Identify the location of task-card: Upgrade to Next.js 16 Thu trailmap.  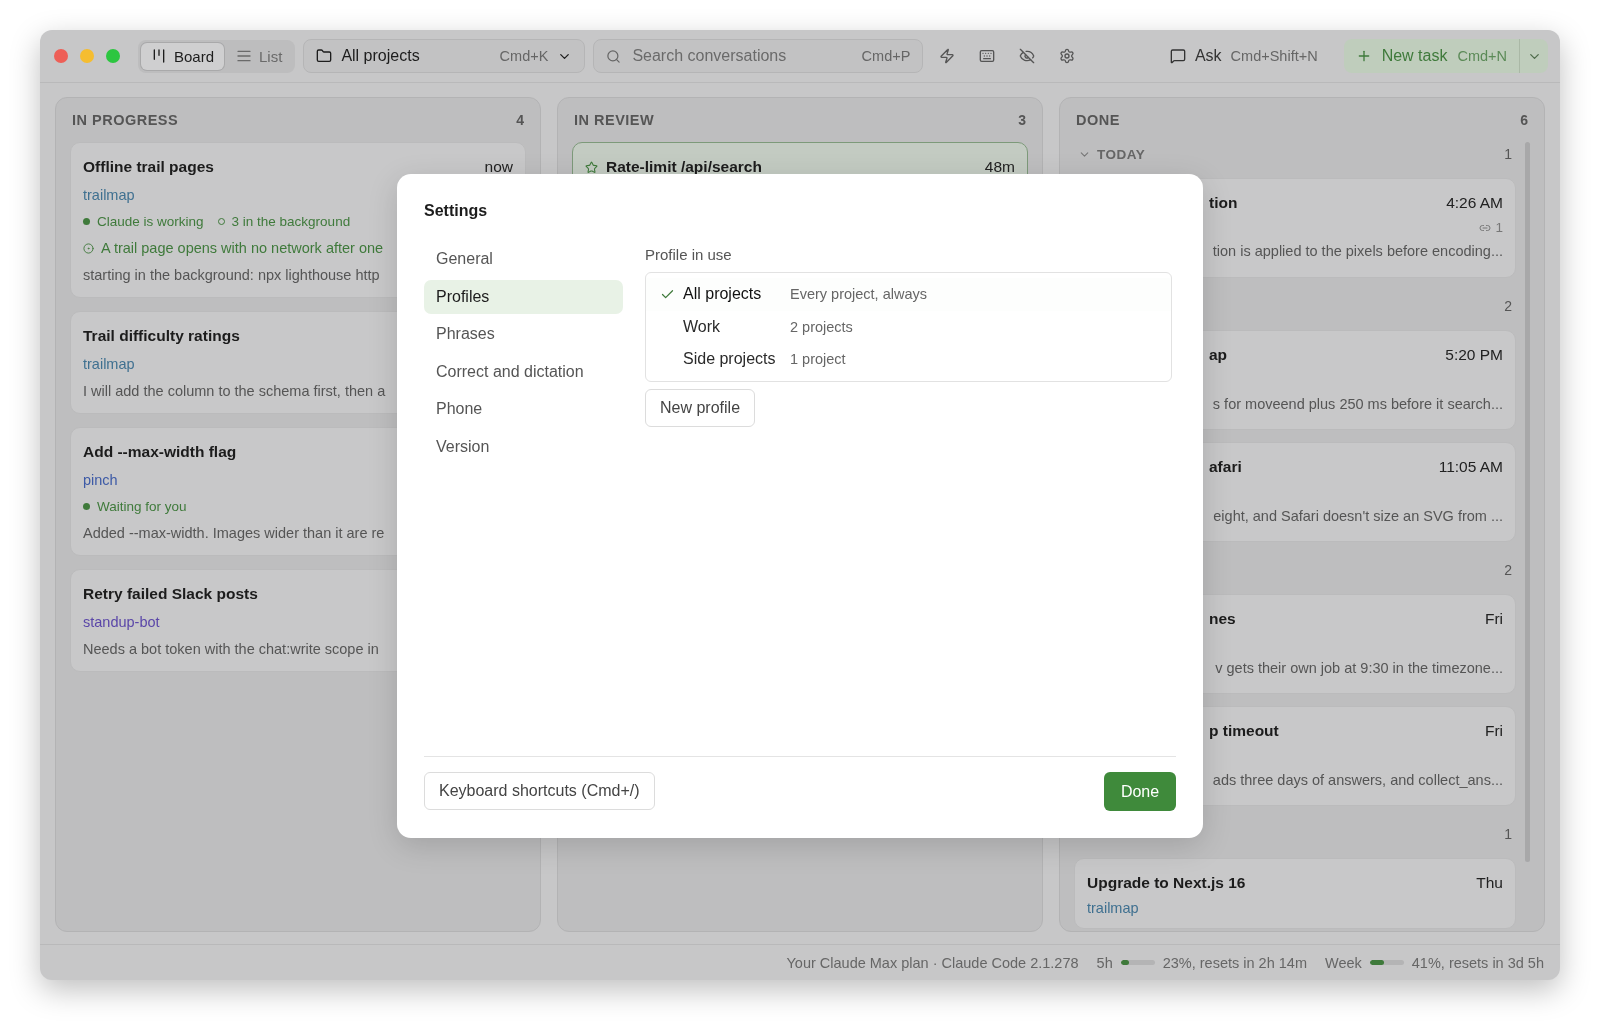
(1295, 893).